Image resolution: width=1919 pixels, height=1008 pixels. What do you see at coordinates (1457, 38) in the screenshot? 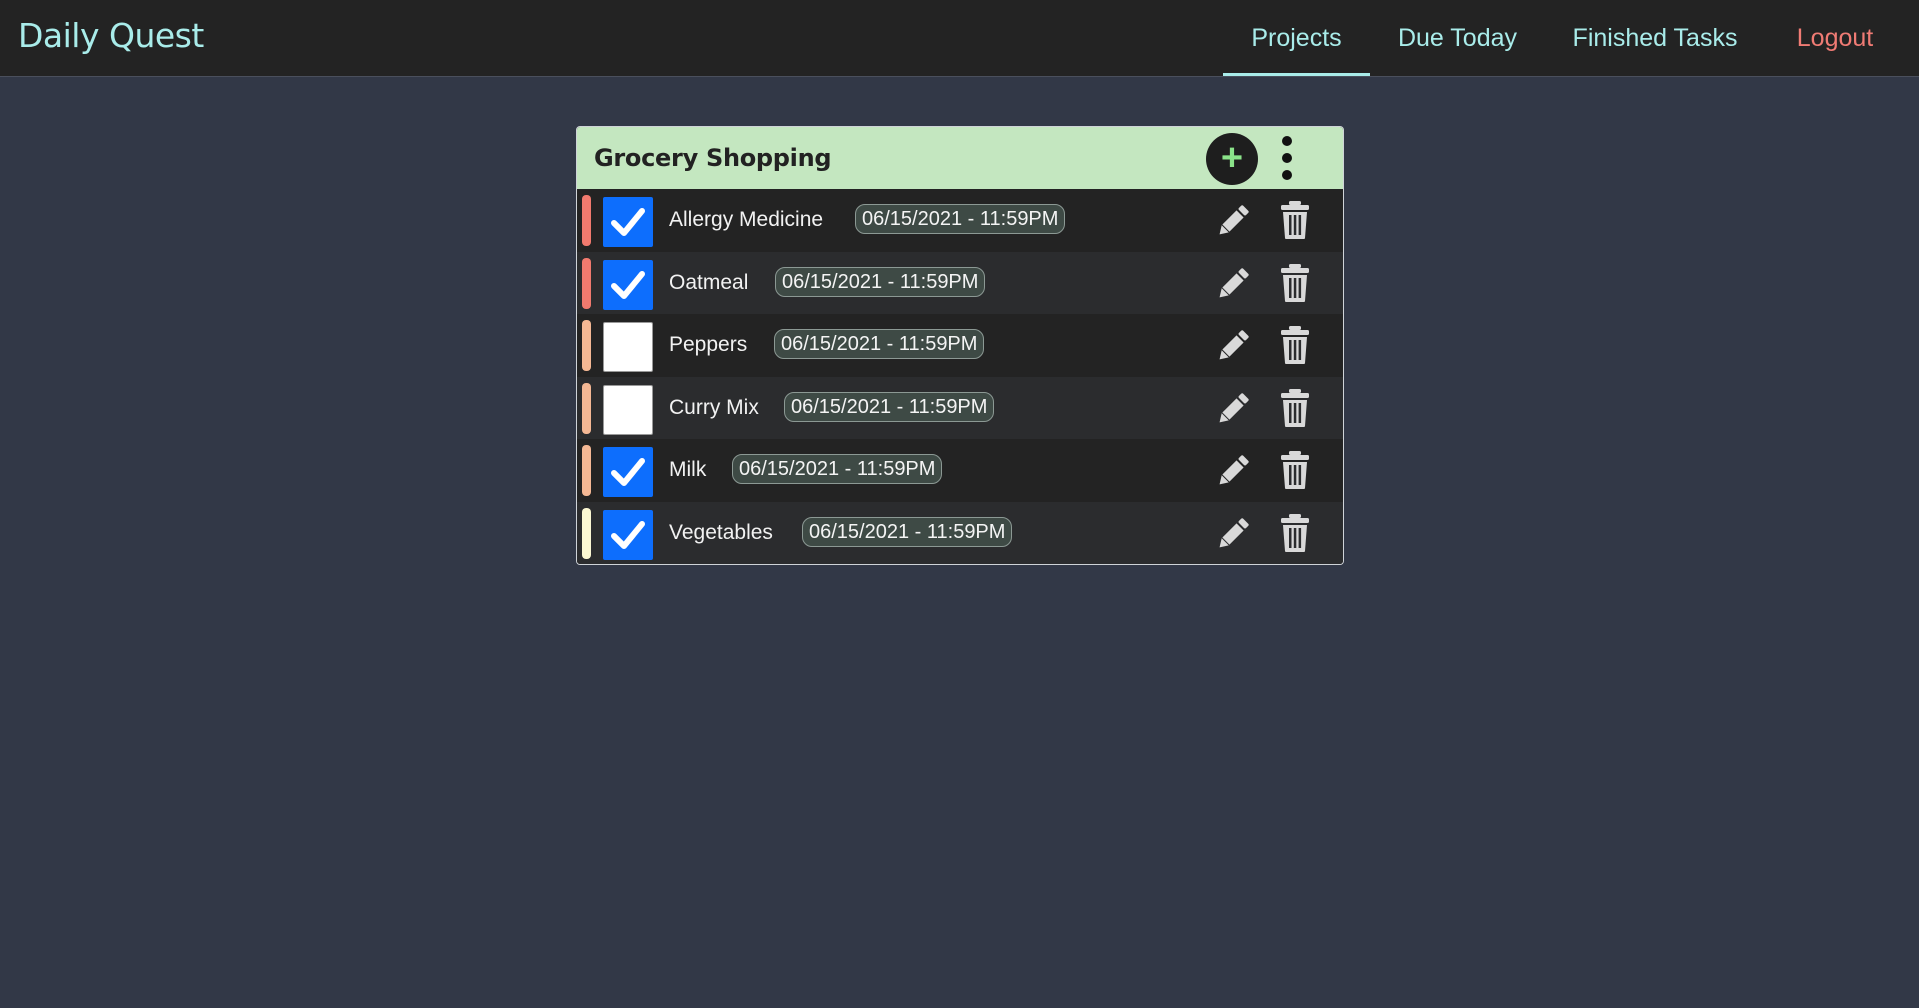
I see `nav-due-today: Due Today` at bounding box center [1457, 38].